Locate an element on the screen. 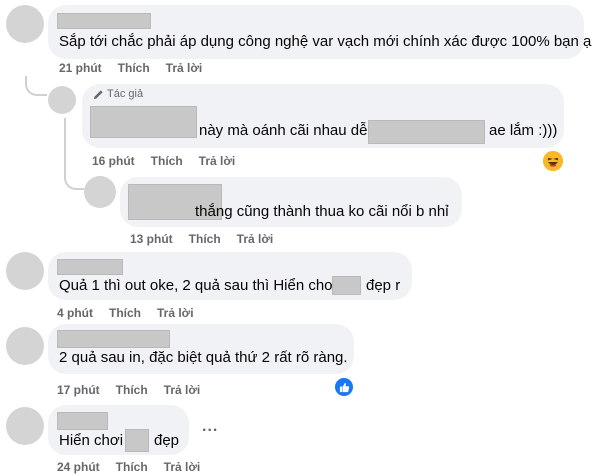 Image resolution: width=599 pixels, height=476 pixels. comment-text-part: ae lắm :))) is located at coordinates (523, 130).